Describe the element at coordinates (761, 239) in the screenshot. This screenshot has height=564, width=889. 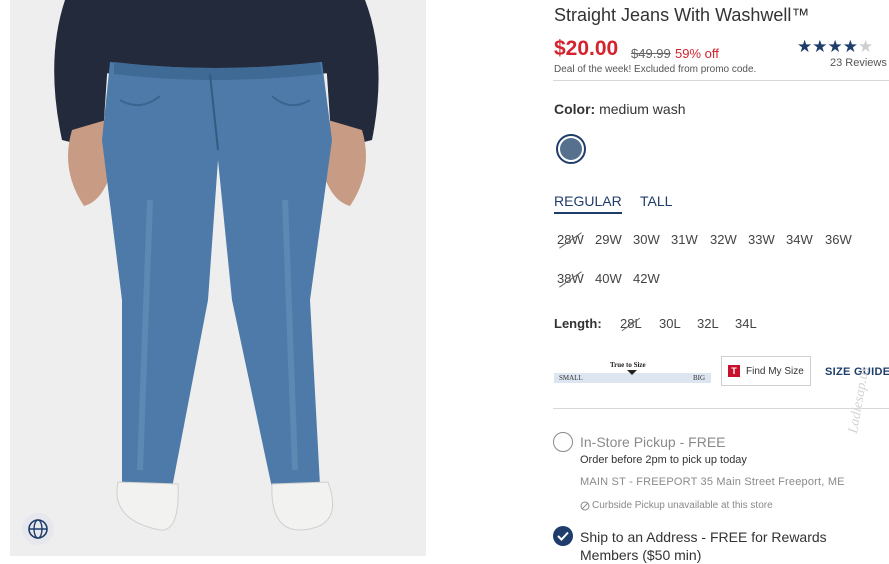
I see `waist-size-33w: 33W` at that location.